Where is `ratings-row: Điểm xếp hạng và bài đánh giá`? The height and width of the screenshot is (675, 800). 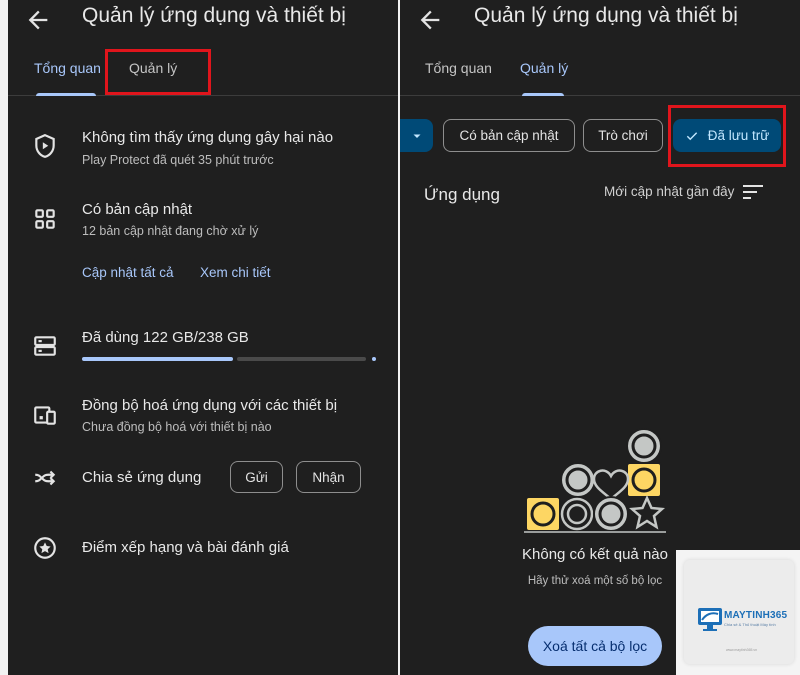
ratings-row: Điểm xếp hạng và bài đánh giá is located at coordinates (203, 549).